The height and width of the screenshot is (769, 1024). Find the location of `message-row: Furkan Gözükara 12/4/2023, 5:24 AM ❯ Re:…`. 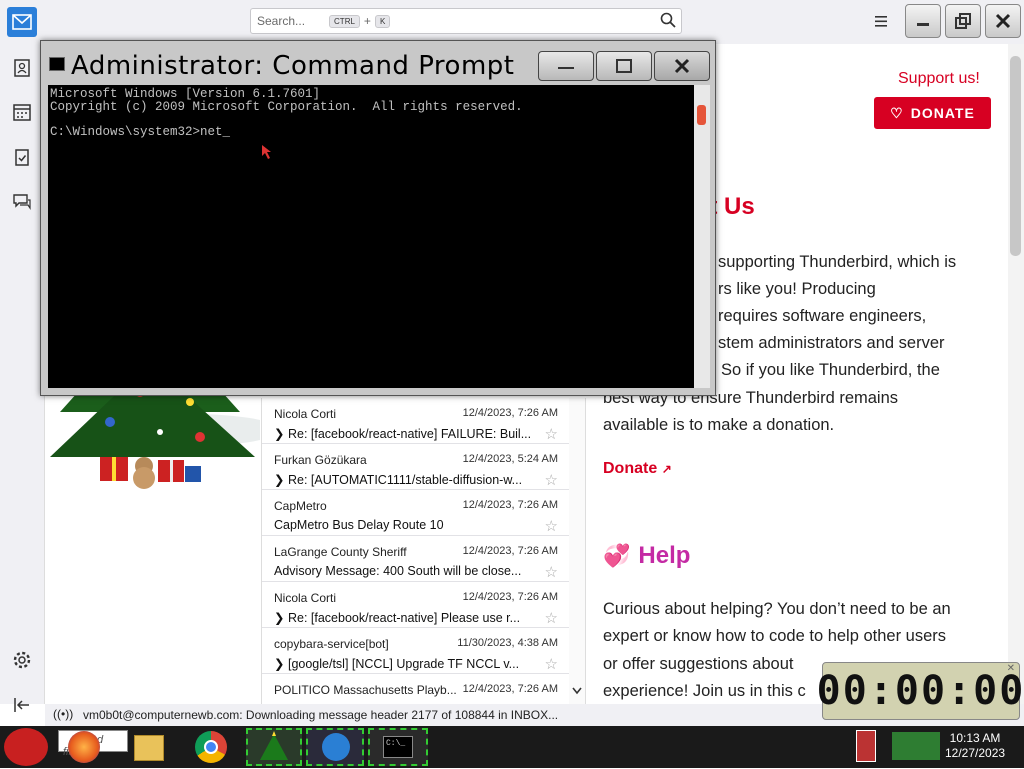

message-row: Furkan Gözükara 12/4/2023, 5:24 AM ❯ Re:… is located at coordinates (416, 467).